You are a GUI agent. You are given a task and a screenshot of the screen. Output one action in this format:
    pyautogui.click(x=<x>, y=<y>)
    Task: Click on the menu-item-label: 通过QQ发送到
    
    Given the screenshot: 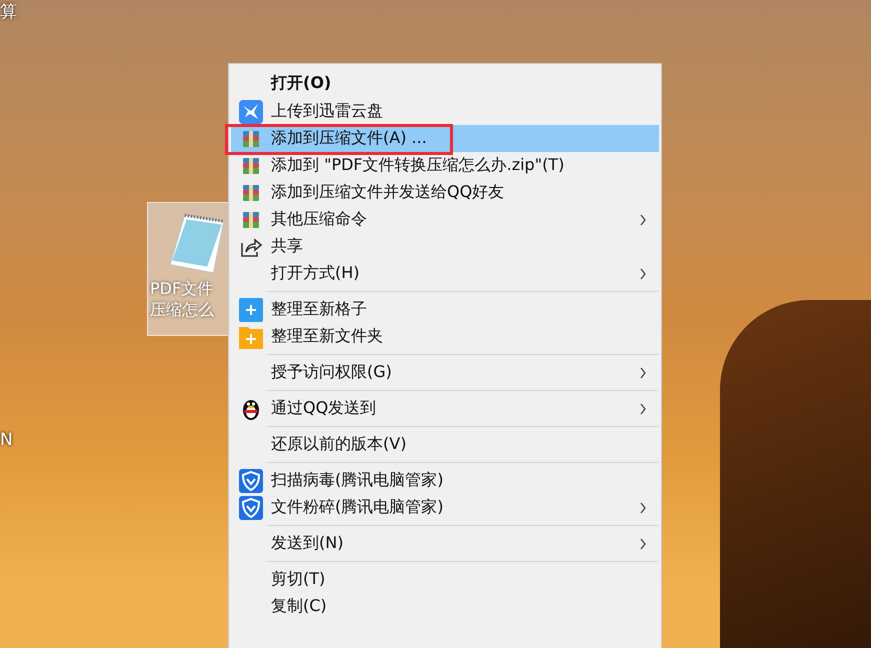 What is the action you would take?
    pyautogui.click(x=323, y=408)
    